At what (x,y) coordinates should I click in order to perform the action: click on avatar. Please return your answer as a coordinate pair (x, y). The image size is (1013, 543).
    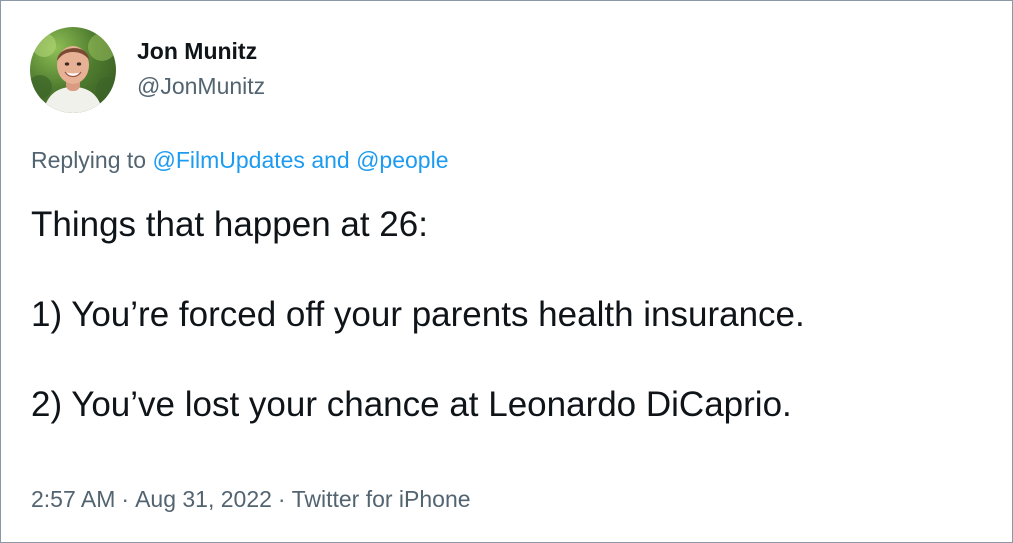
    Looking at the image, I should click on (73, 70).